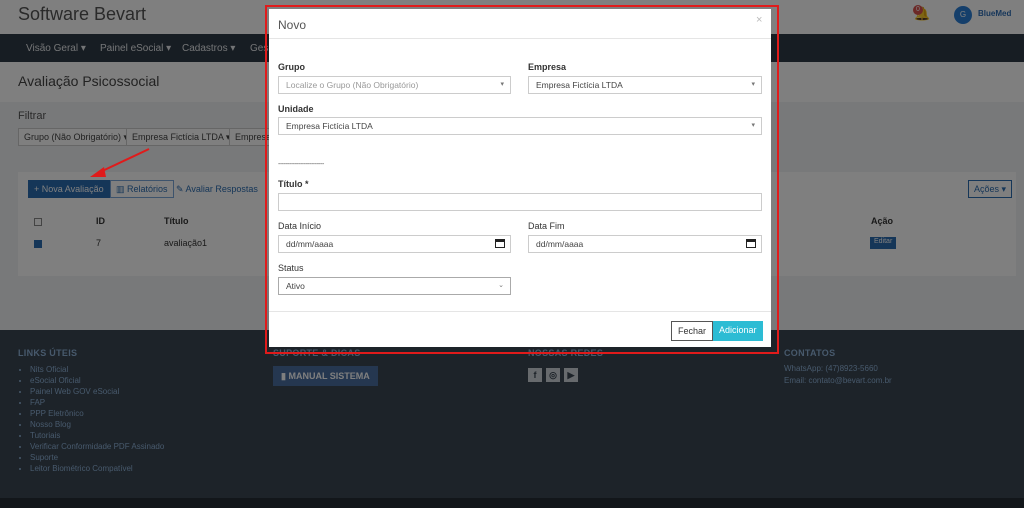  I want to click on data-fim-input: dd/mm/aaaa, so click(645, 244).